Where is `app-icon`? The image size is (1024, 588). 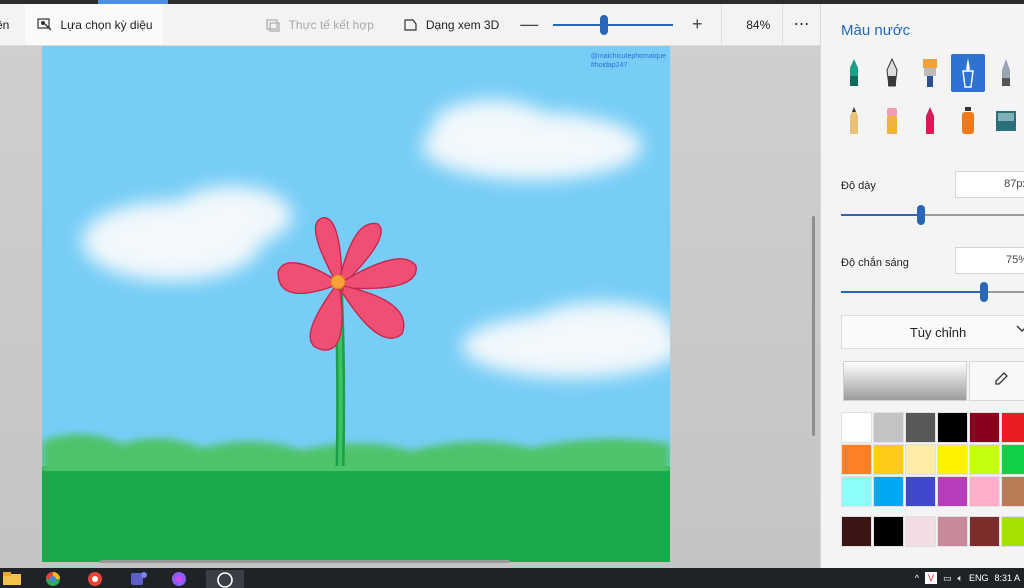
app-icon is located at coordinates (180, 579).